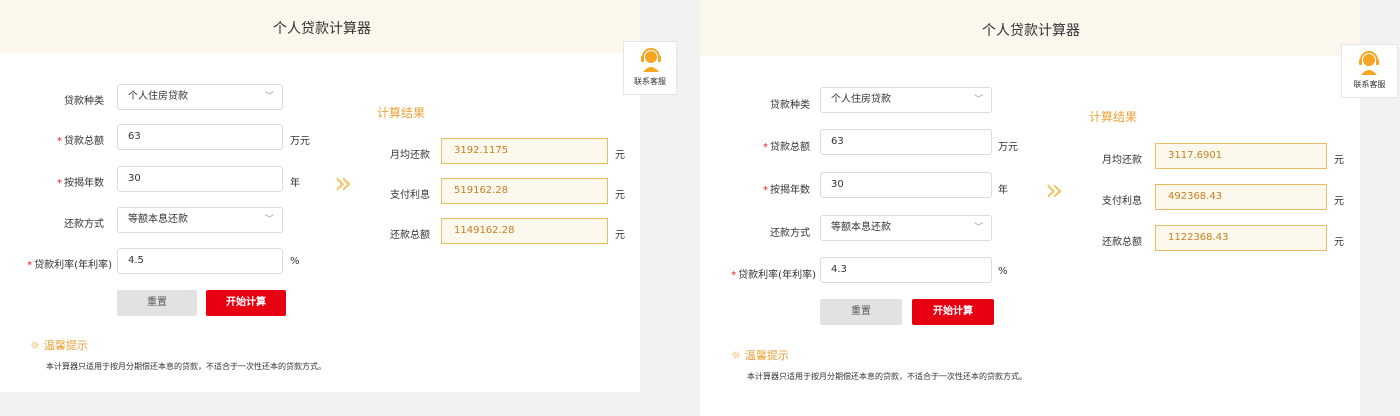  Describe the element at coordinates (906, 270) in the screenshot. I see `interest-rate-input: 4.3` at that location.